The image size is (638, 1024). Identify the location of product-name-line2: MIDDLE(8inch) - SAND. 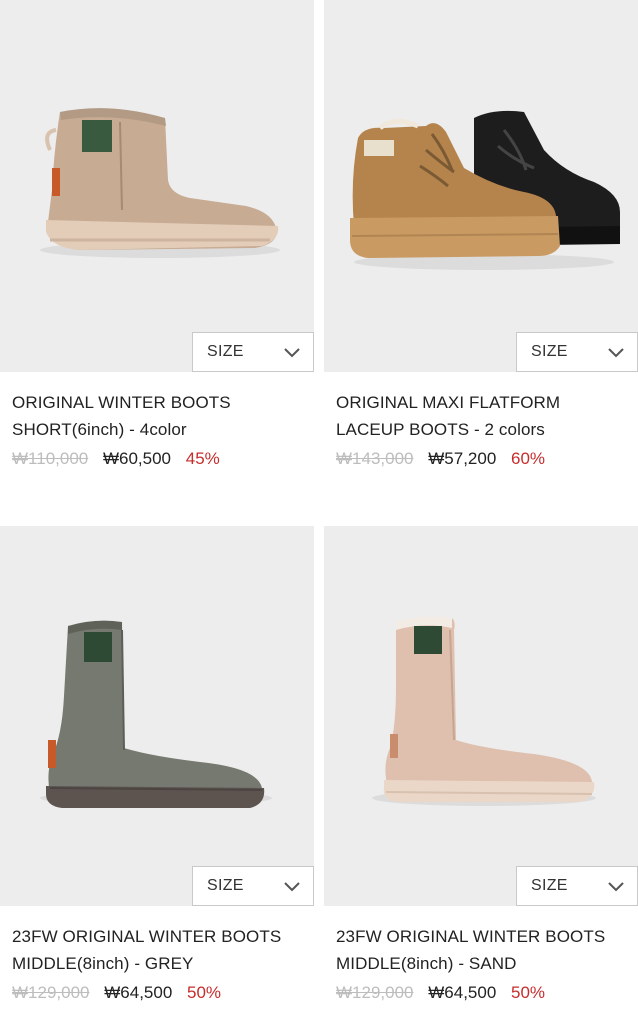
(487, 963).